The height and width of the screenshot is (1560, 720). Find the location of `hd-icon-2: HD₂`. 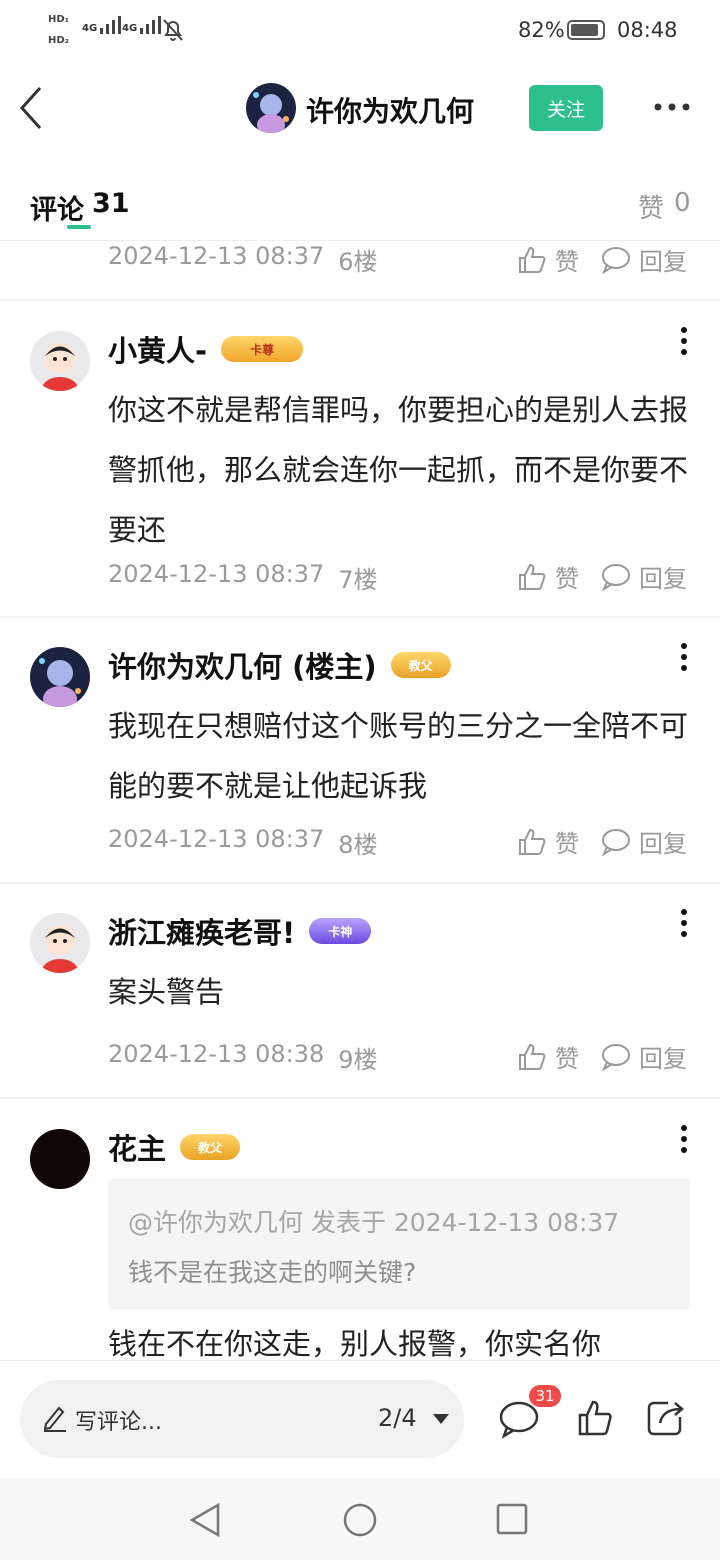

hd-icon-2: HD₂ is located at coordinates (59, 40).